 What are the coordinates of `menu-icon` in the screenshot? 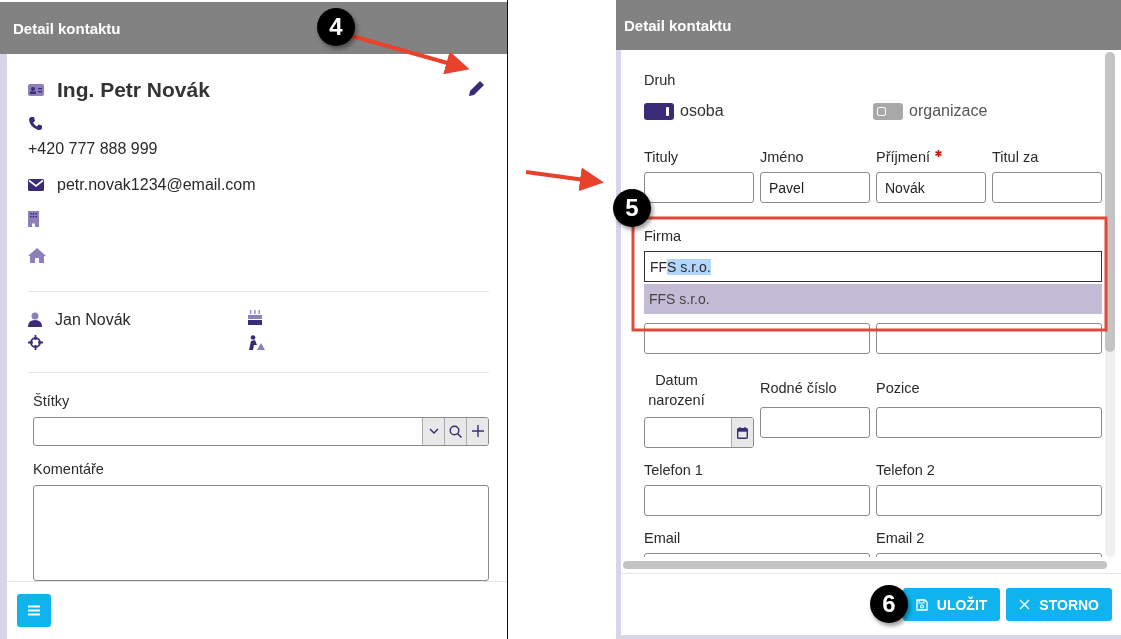 It's located at (34, 610).